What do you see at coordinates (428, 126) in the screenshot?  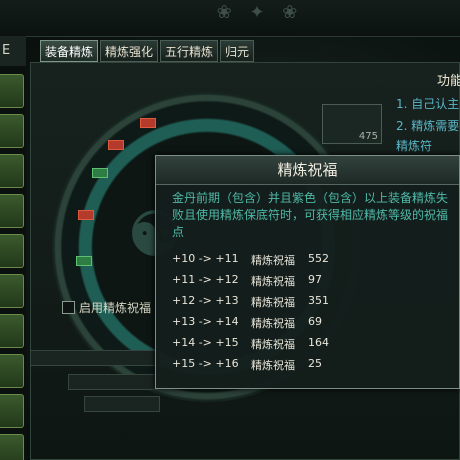 I see `function-line-2: 2. 精炼需要` at bounding box center [428, 126].